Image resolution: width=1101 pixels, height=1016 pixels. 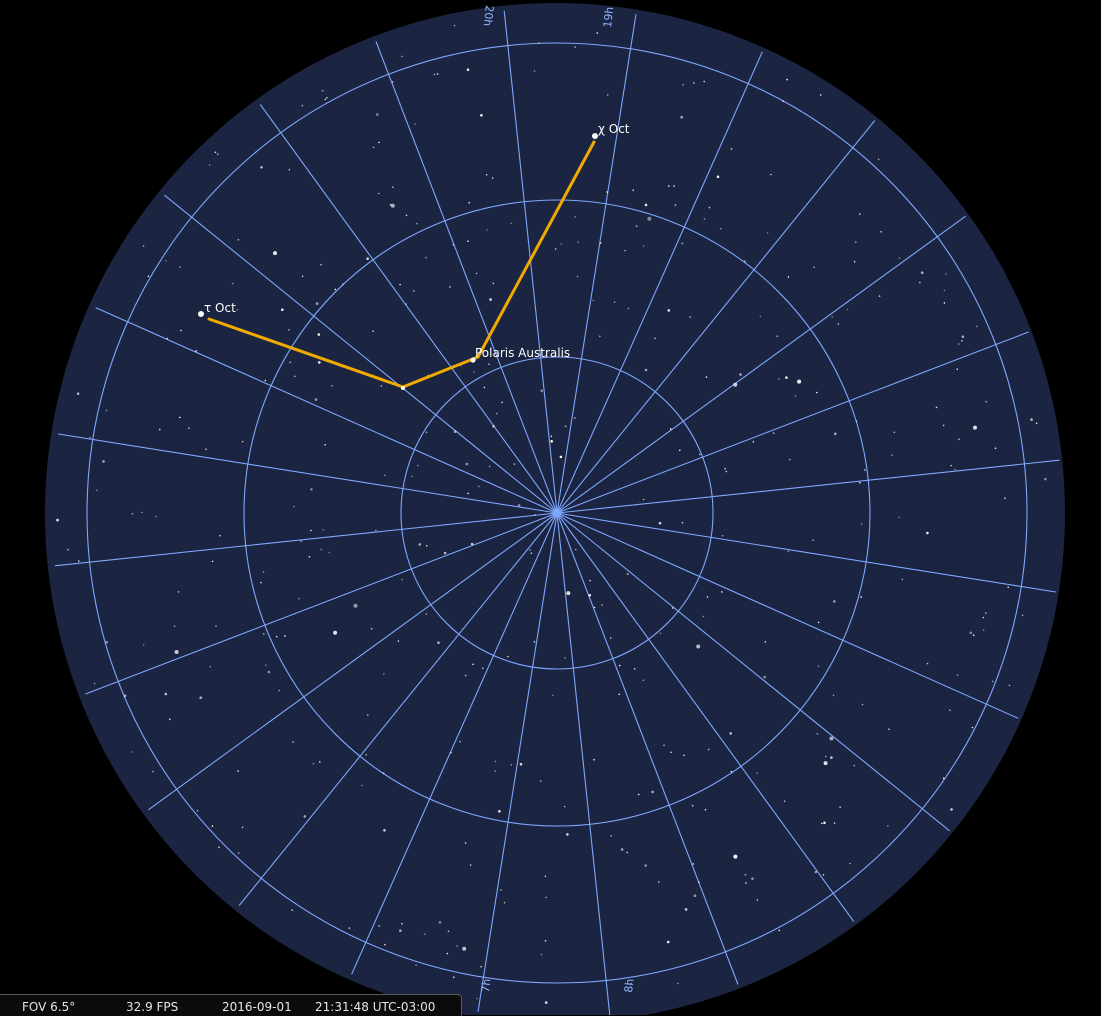 What do you see at coordinates (403, 388) in the screenshot?
I see `star-unnamed` at bounding box center [403, 388].